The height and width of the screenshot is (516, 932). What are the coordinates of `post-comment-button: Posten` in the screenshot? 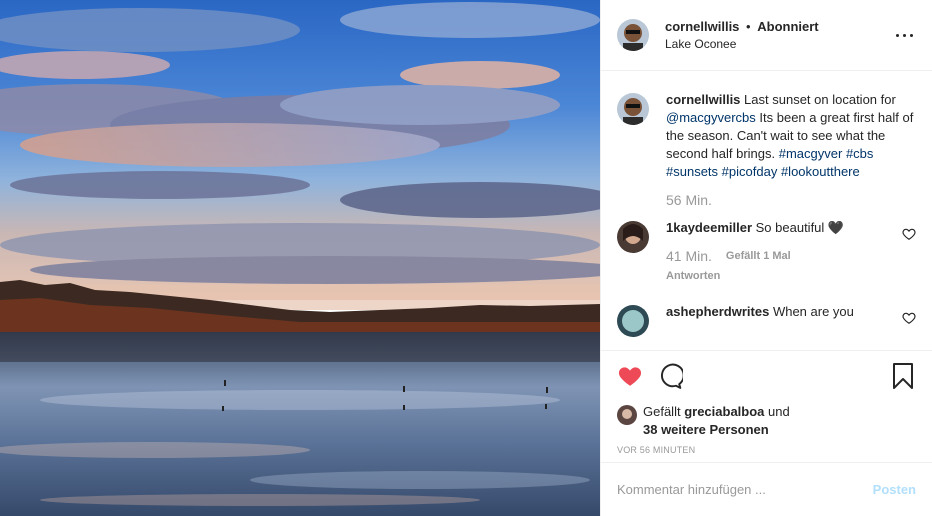 It's located at (894, 489).